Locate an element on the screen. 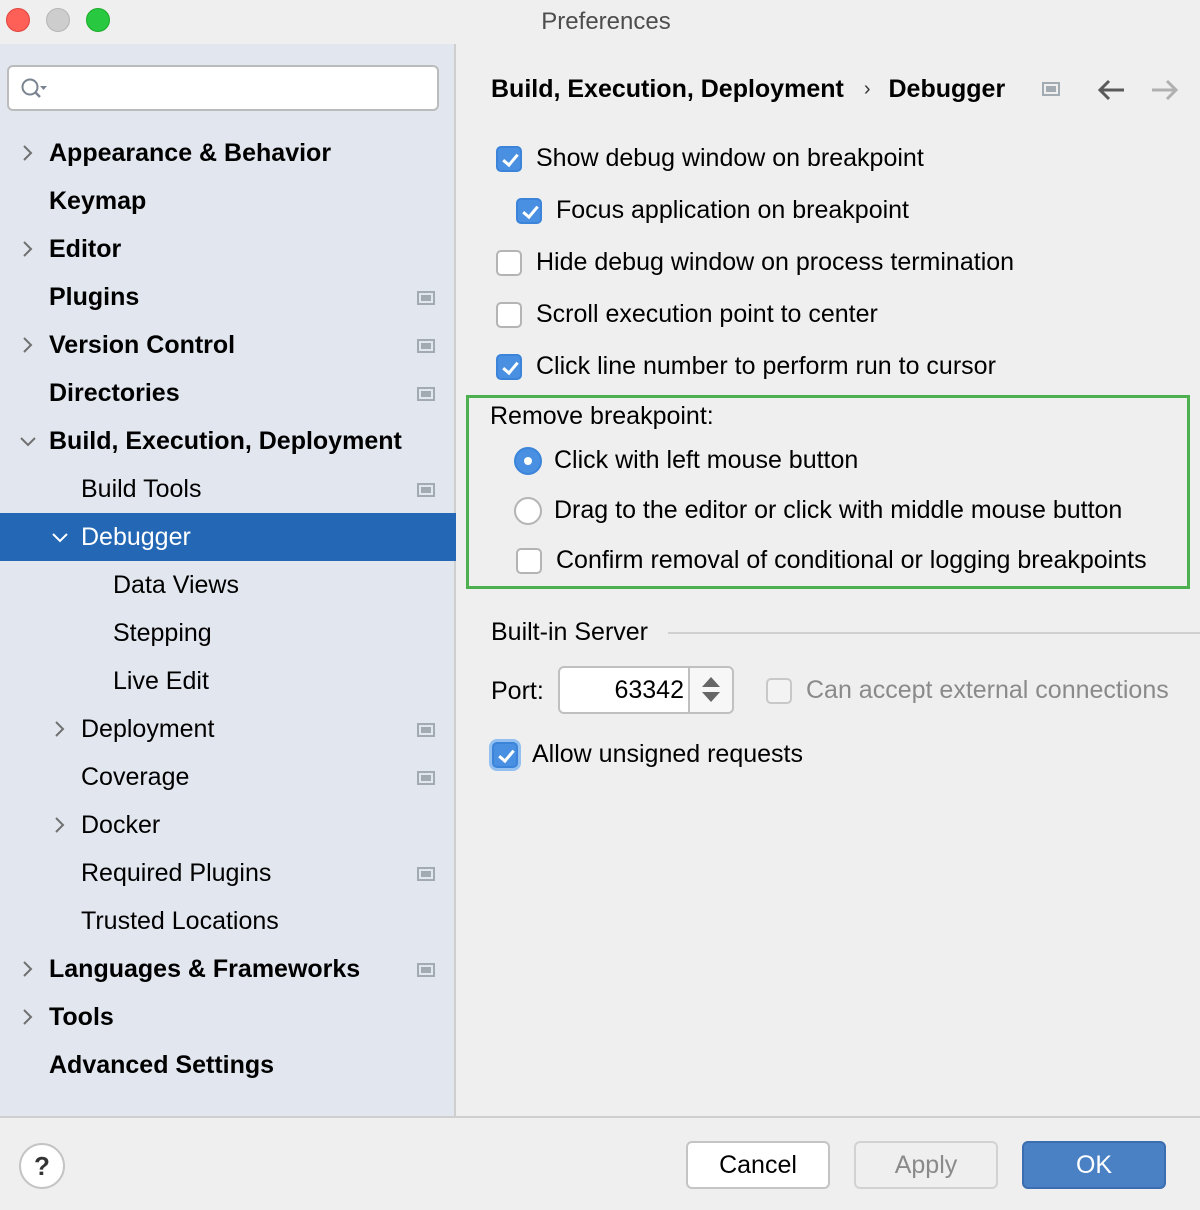  sidebar-item-coverage: Coverage is located at coordinates (228, 777).